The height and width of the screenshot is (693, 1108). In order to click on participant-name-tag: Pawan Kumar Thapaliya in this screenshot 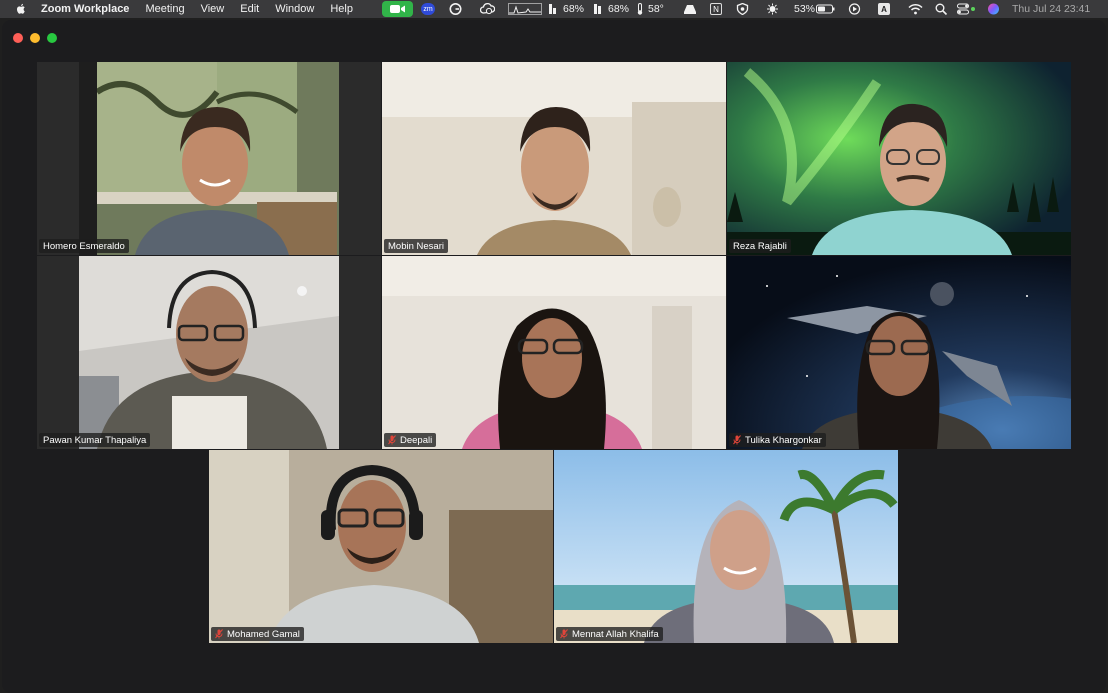, I will do `click(95, 440)`.